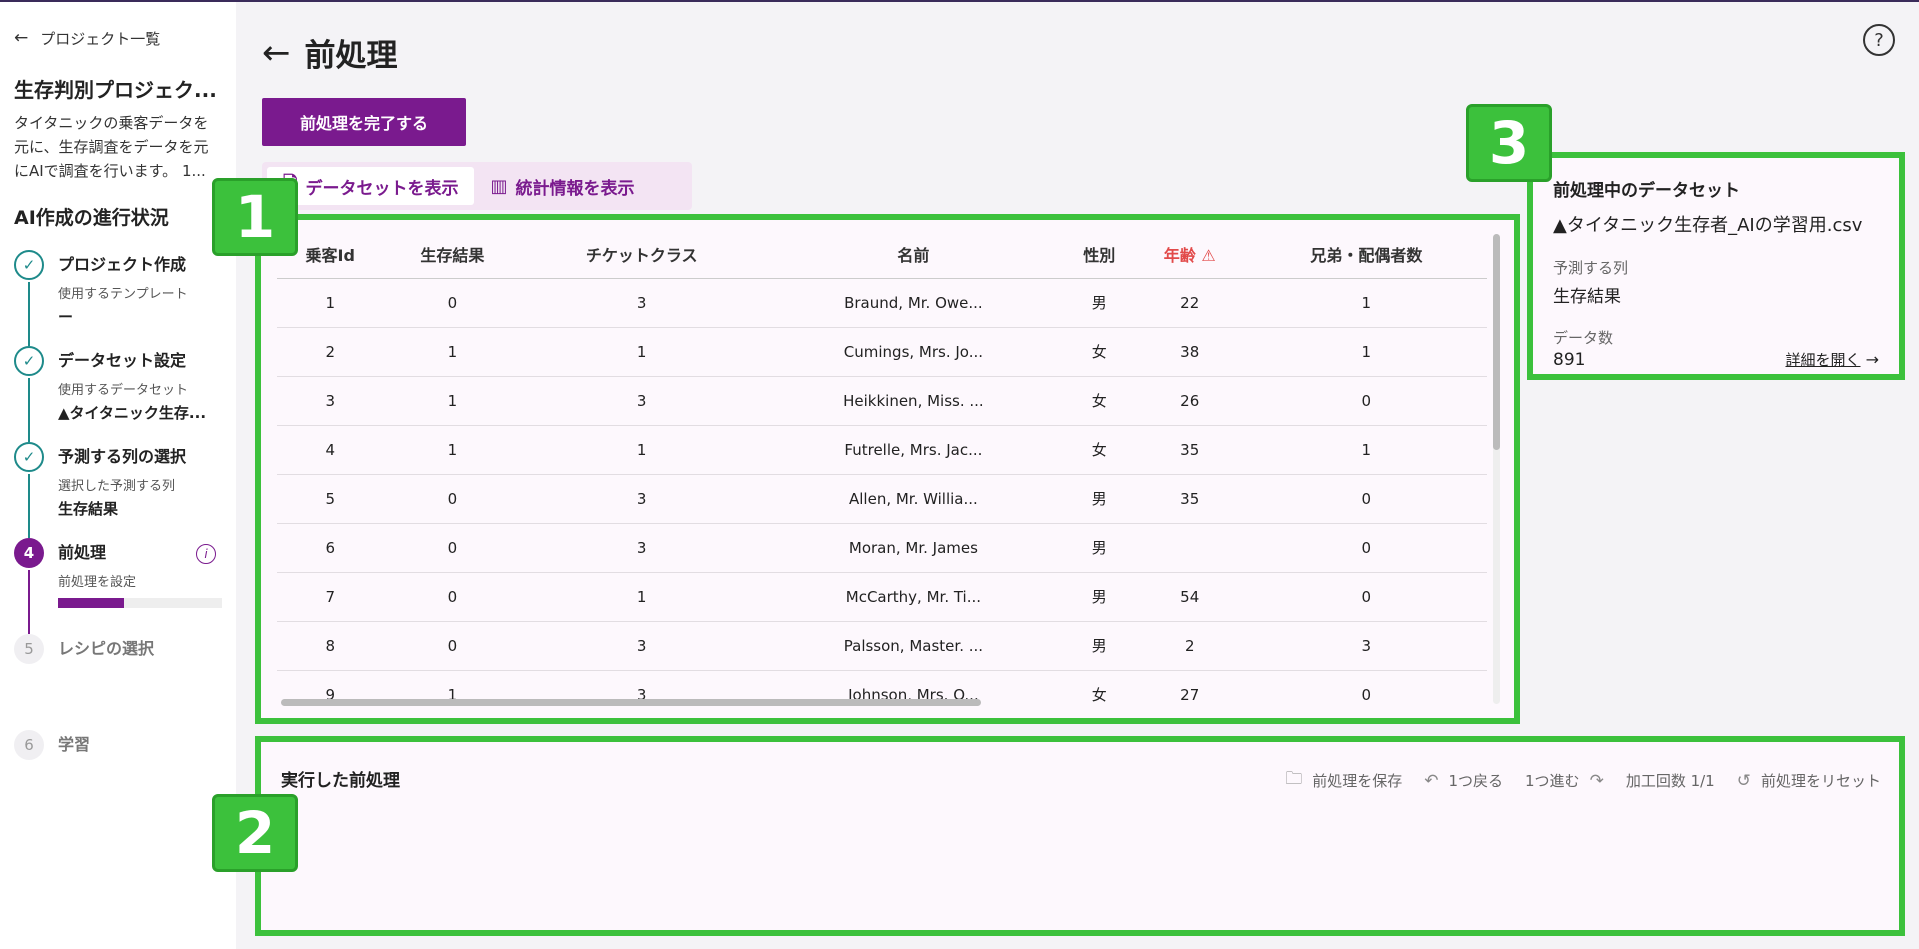  I want to click on target-column-label: 予測する列, so click(1591, 268).